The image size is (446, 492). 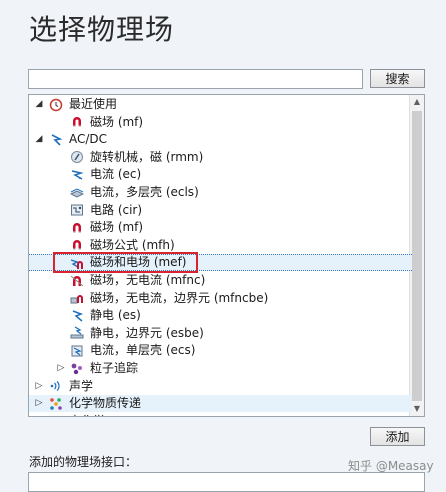 I want to click on watermark: 知乎 @Measay, so click(x=391, y=466).